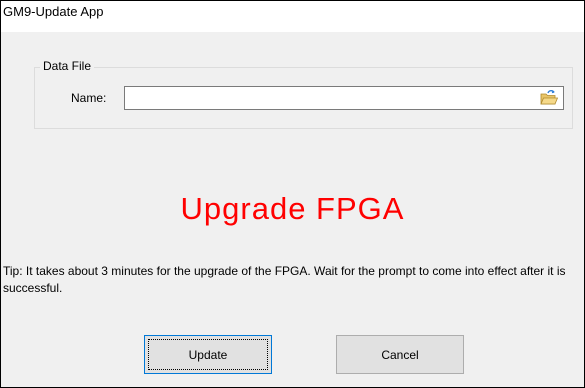 This screenshot has height=388, width=585. Describe the element at coordinates (400, 354) in the screenshot. I see `cancel-button: Cancel` at that location.